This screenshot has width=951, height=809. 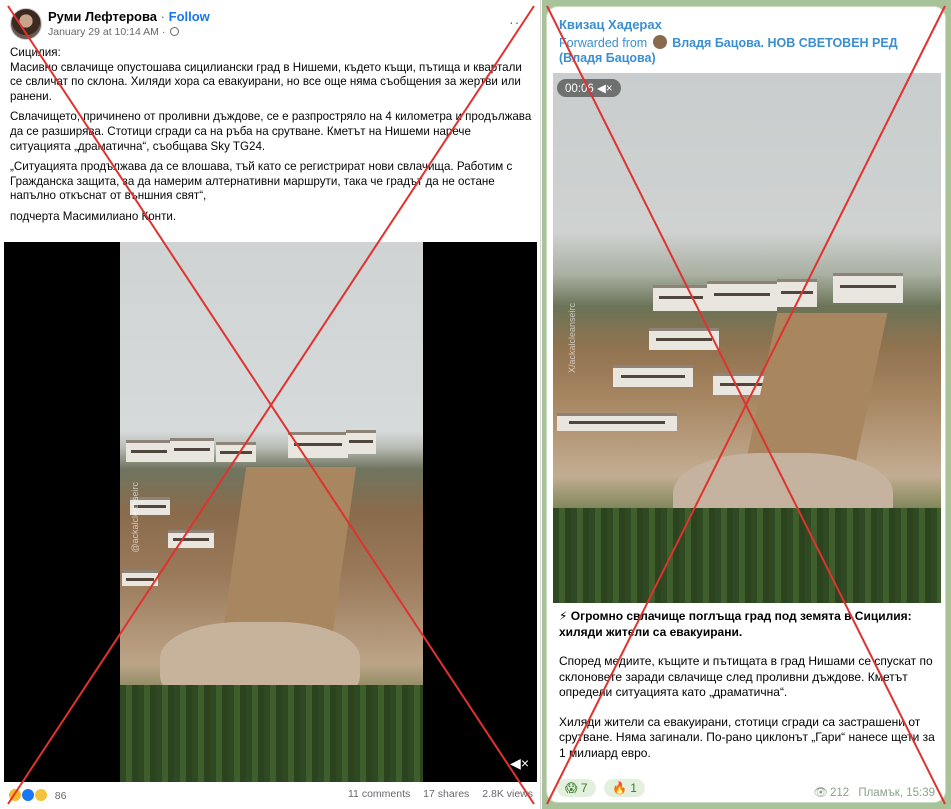 What do you see at coordinates (610, 24) in the screenshot?
I see `channel-name: Квизац Хадерах` at bounding box center [610, 24].